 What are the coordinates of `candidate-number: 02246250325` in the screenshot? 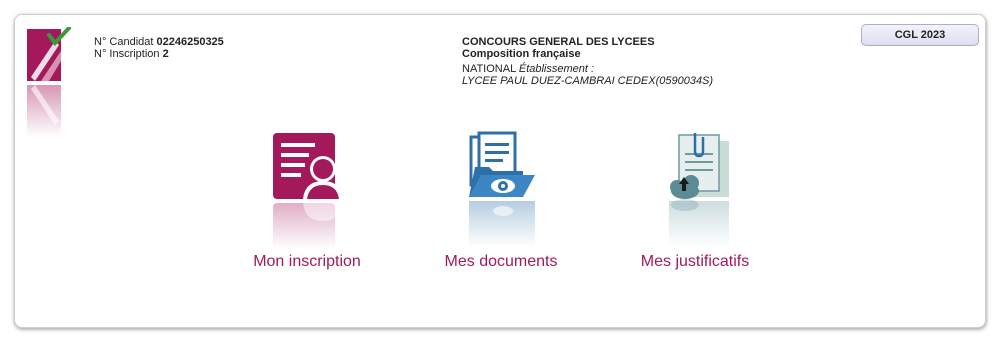 It's located at (190, 42).